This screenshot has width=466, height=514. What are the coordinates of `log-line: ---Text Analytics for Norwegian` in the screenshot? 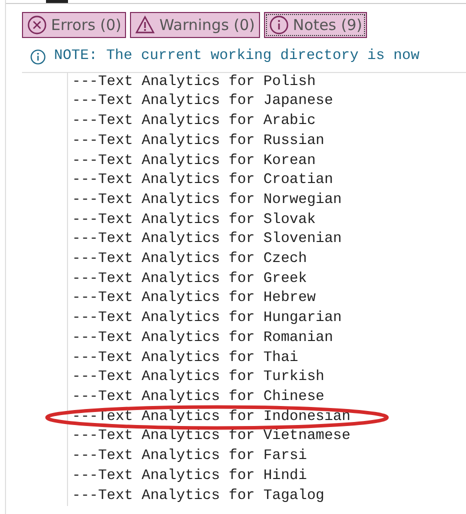 It's located at (207, 200).